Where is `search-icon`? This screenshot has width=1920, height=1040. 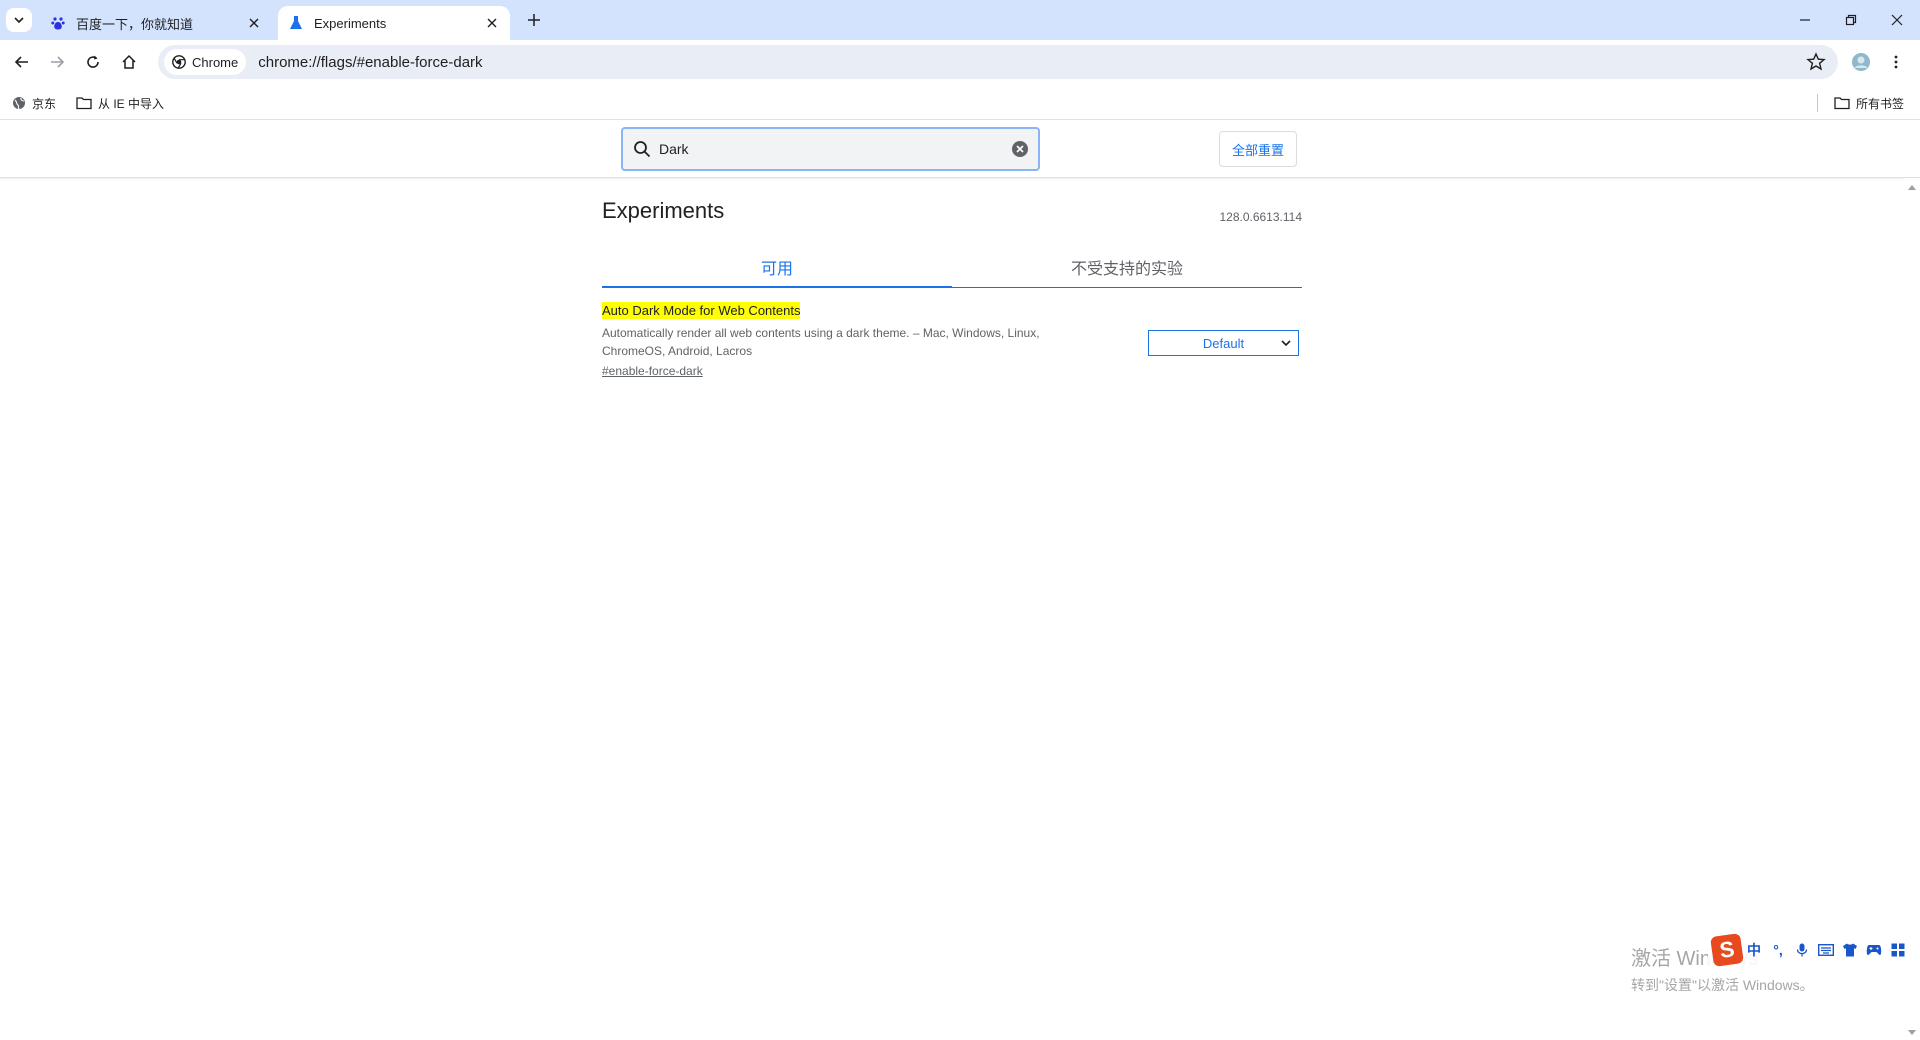 search-icon is located at coordinates (642, 149).